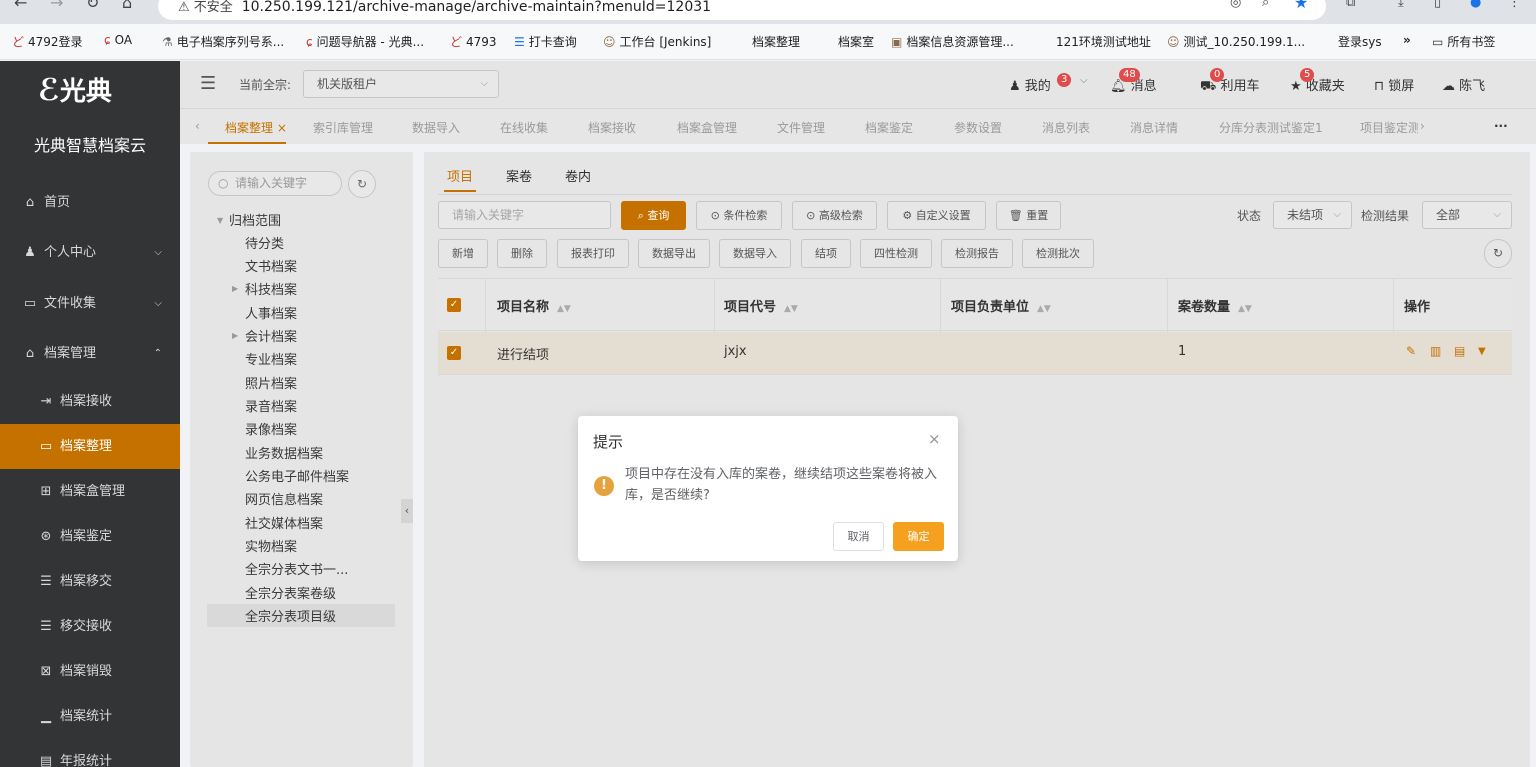  What do you see at coordinates (264, 242) in the screenshot?
I see `tree-node: 待分类` at bounding box center [264, 242].